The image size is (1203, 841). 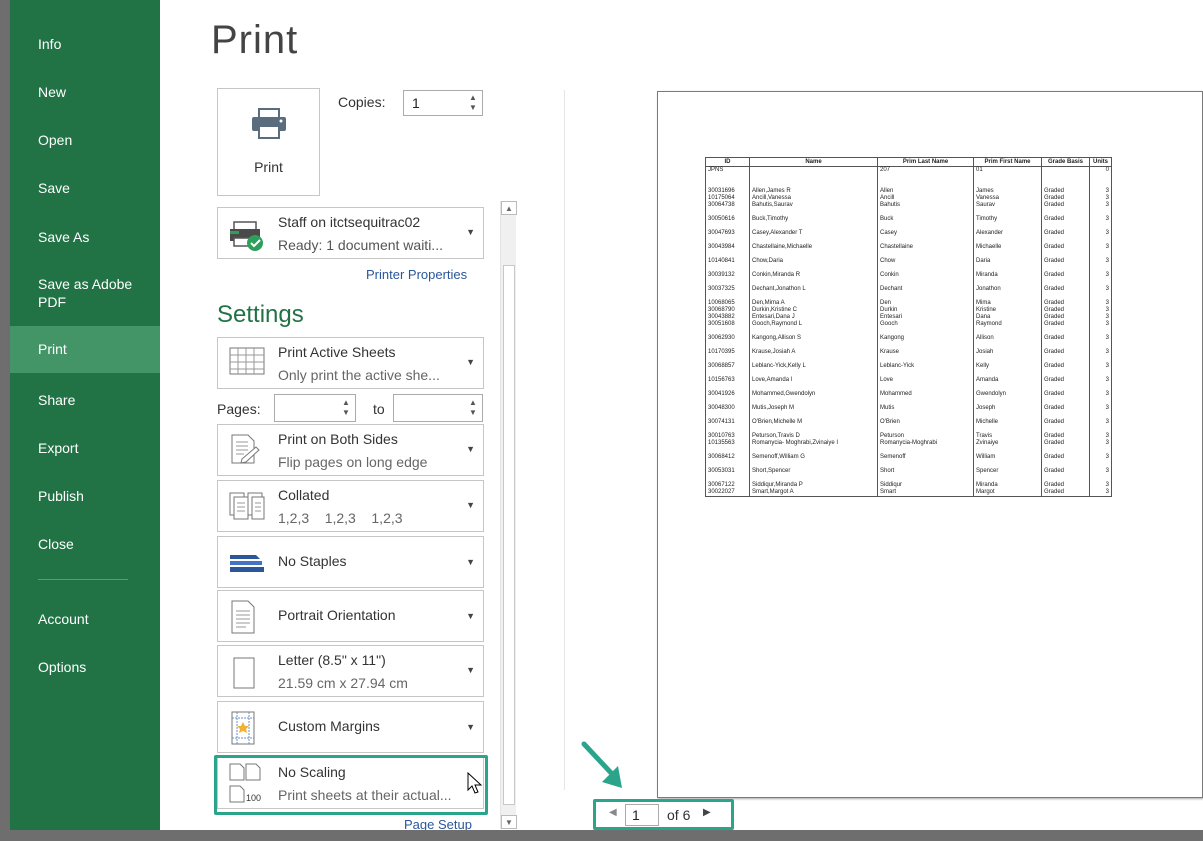 I want to click on printer-ready-icon, so click(x=246, y=236).